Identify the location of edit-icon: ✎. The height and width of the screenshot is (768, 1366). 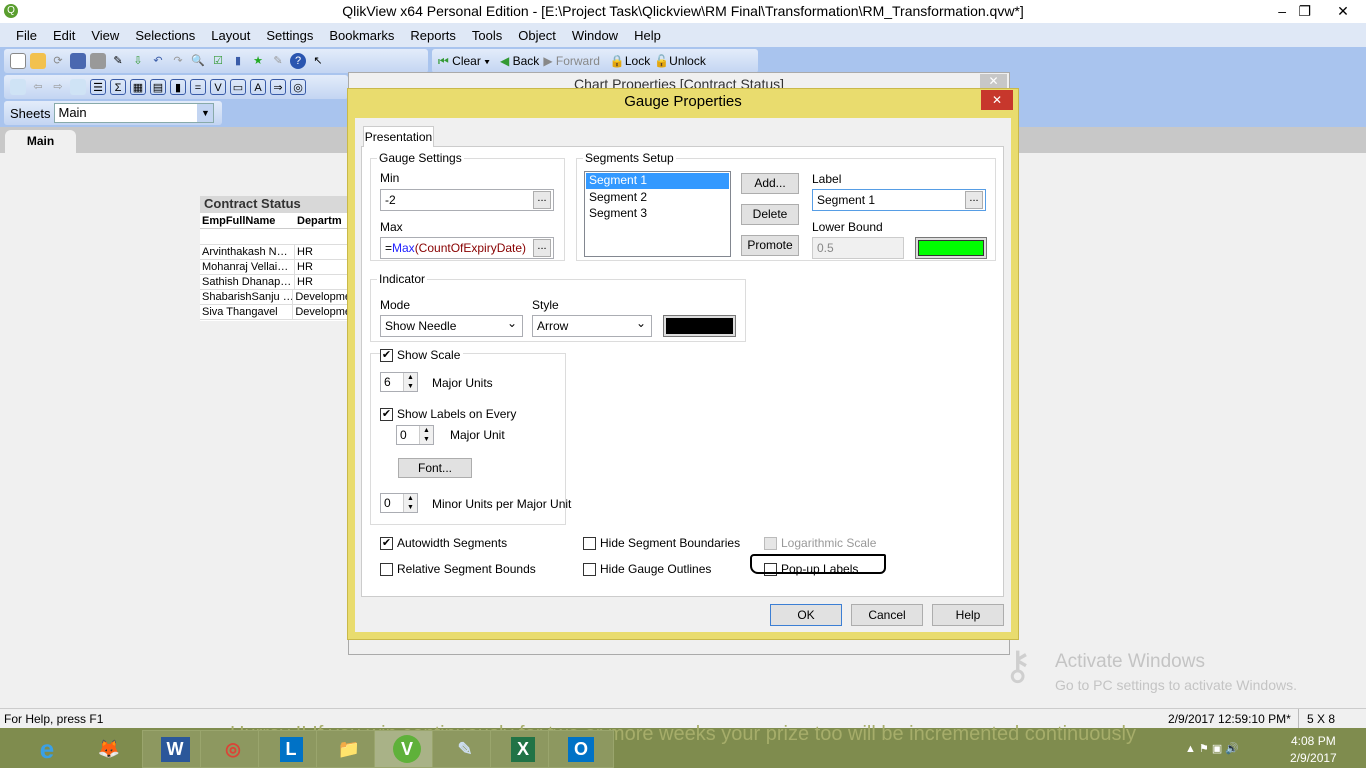
(278, 61).